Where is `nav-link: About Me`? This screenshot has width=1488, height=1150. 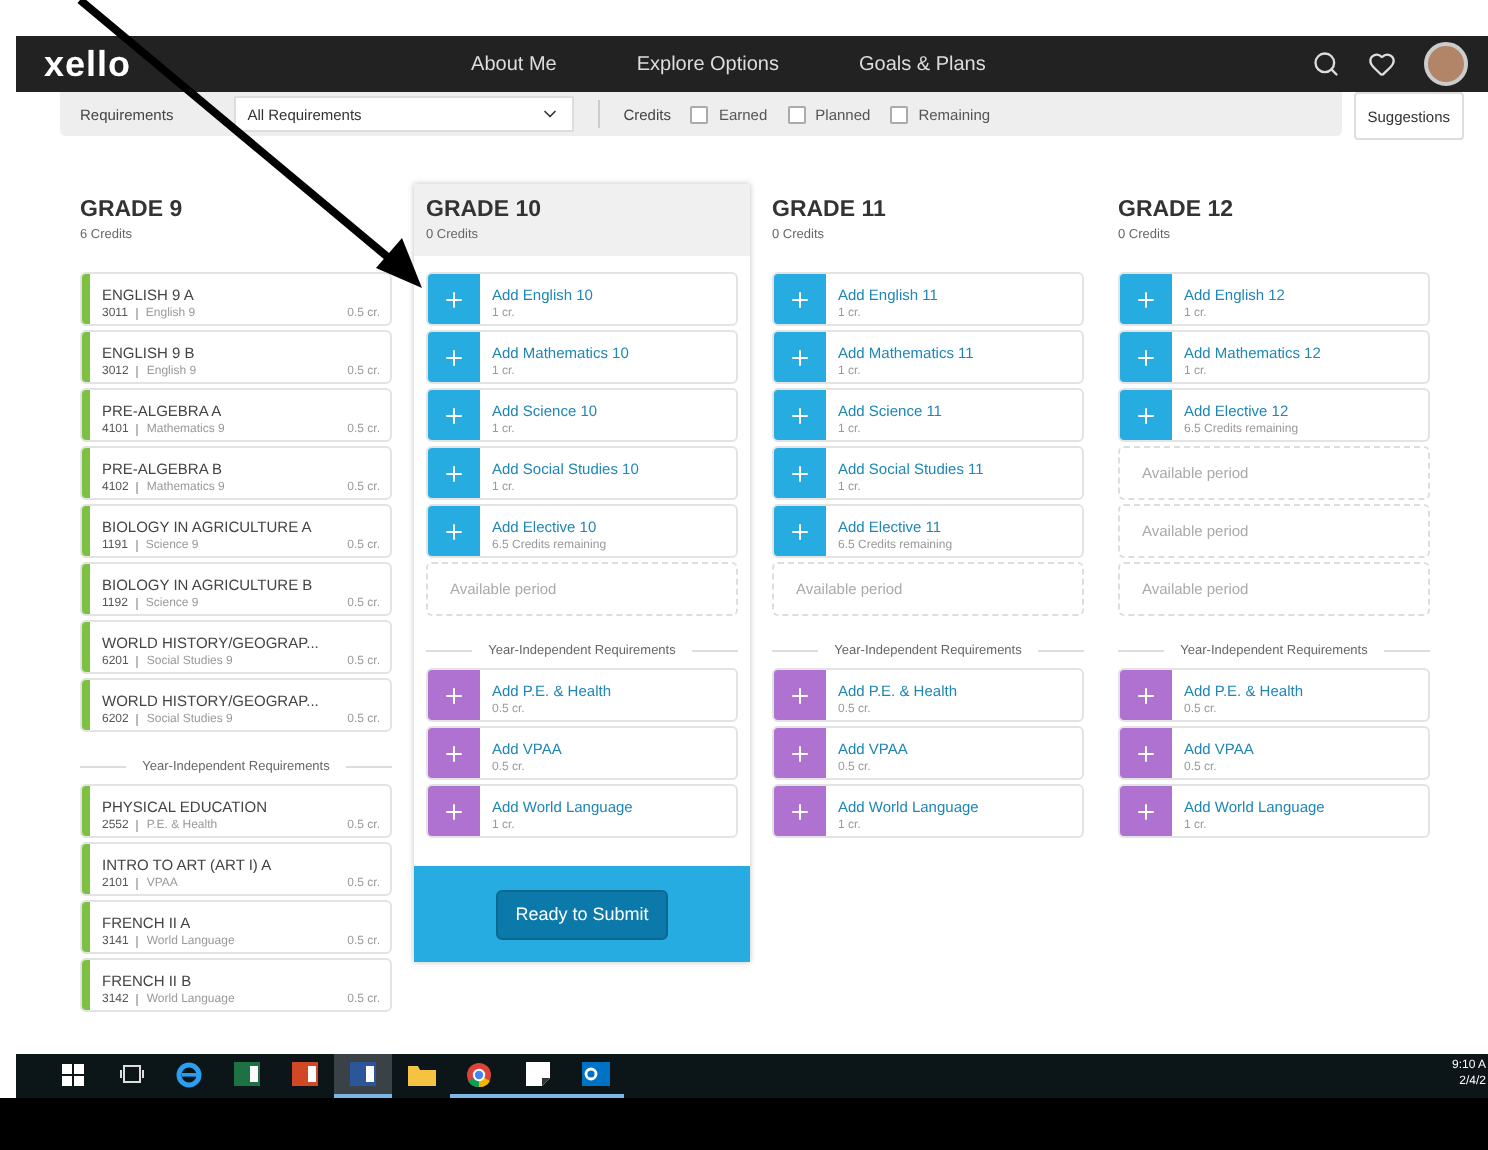
nav-link: About Me is located at coordinates (514, 64).